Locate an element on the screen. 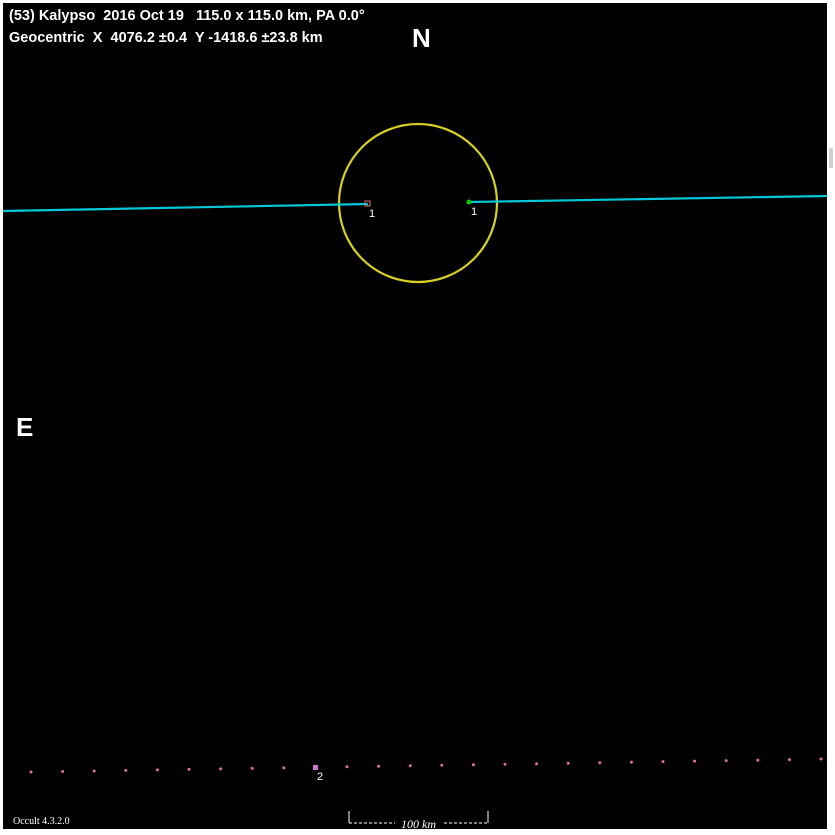 This screenshot has width=835, height=835. chord-1-right-number: 1 is located at coordinates (474, 212).